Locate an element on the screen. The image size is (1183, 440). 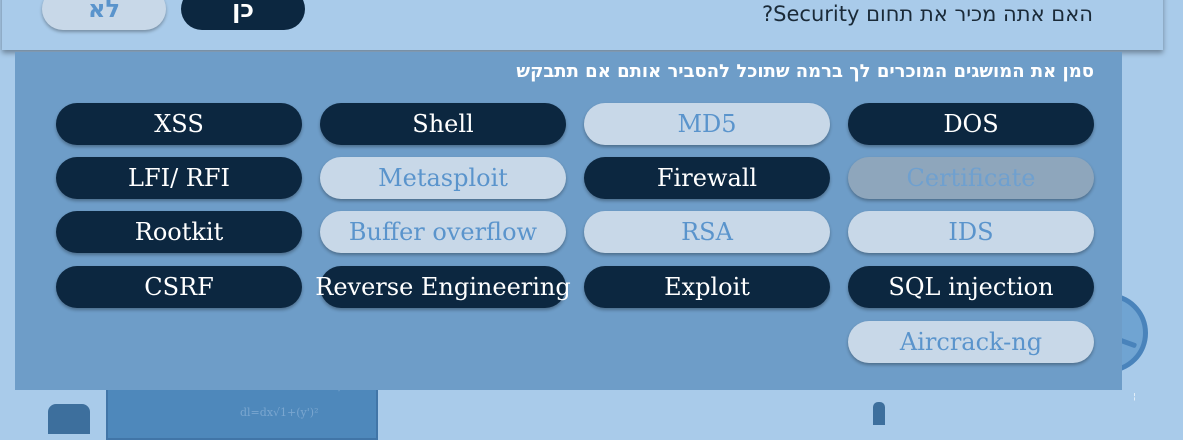
term-button-md5: MD5 is located at coordinates (707, 124).